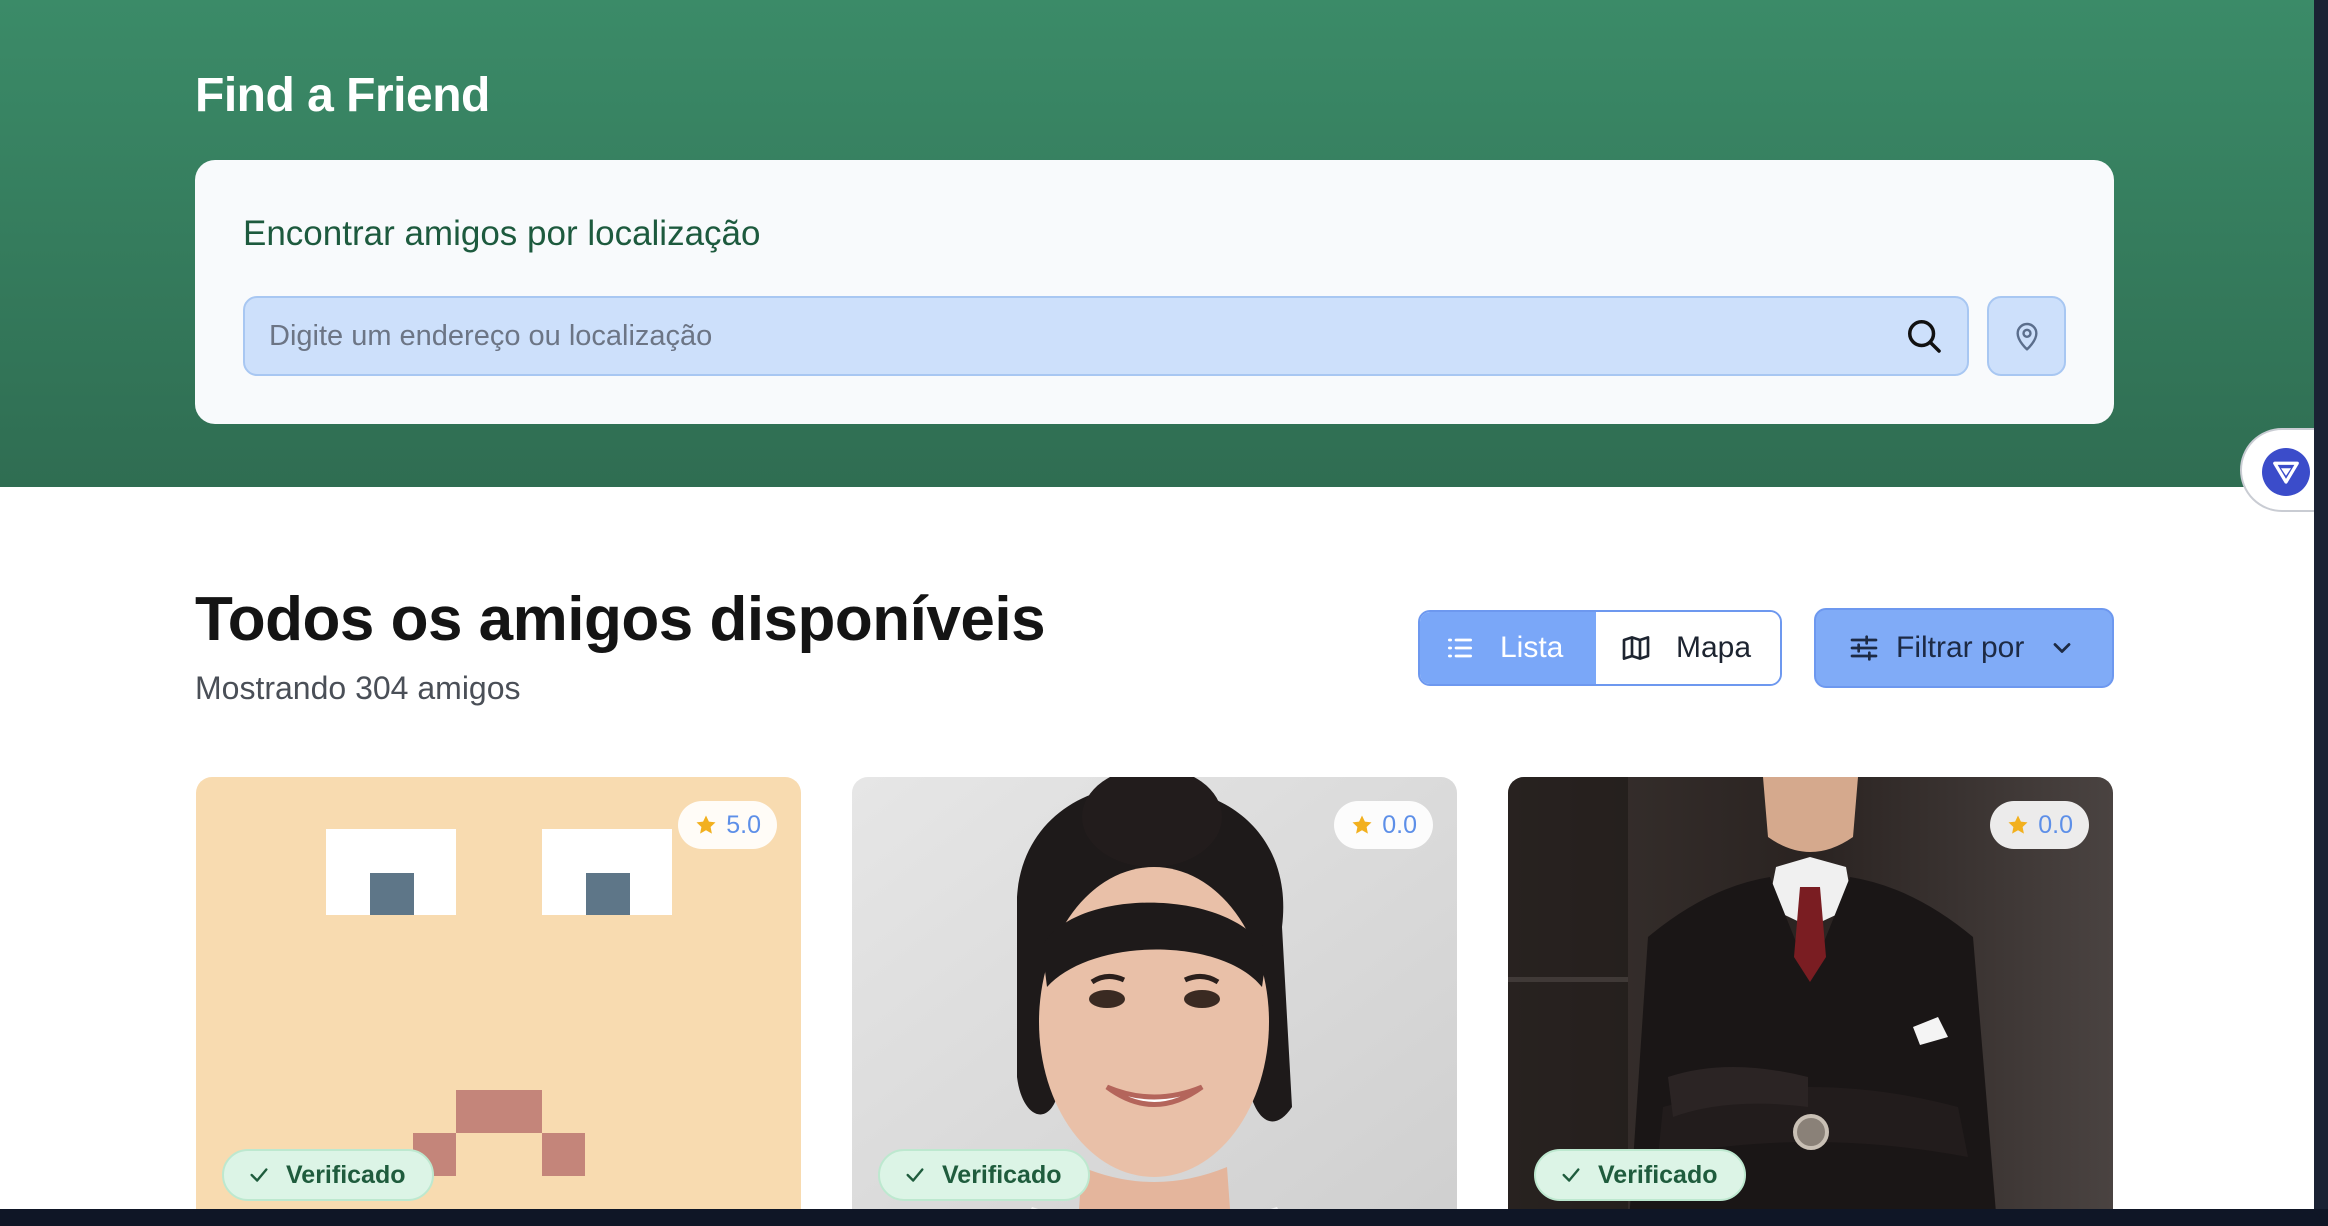  What do you see at coordinates (620, 619) in the screenshot?
I see `section-title: Todos os amigos disponíveis` at bounding box center [620, 619].